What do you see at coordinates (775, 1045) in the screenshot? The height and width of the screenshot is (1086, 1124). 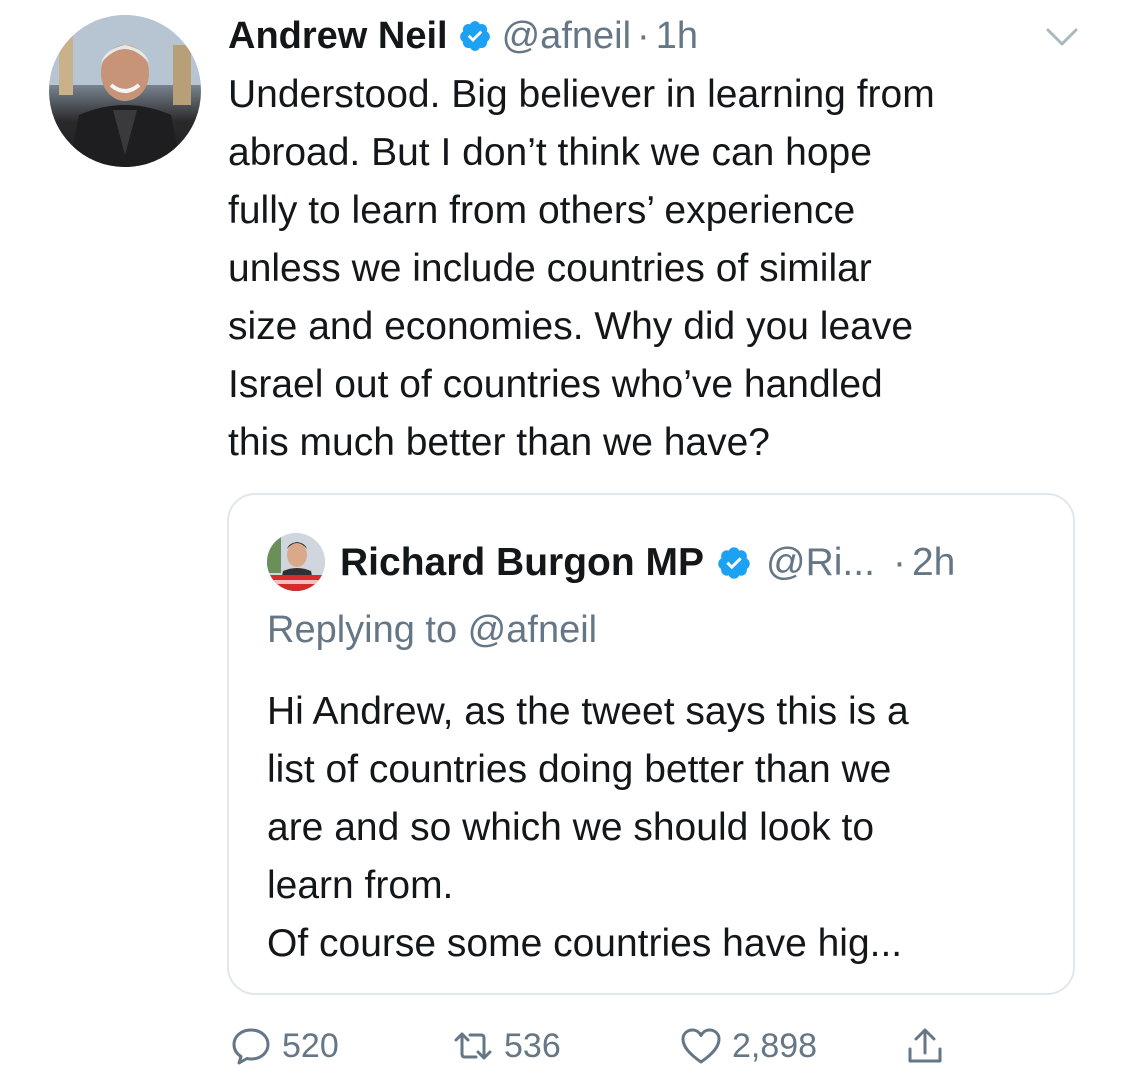 I see `like-count: 2,898` at bounding box center [775, 1045].